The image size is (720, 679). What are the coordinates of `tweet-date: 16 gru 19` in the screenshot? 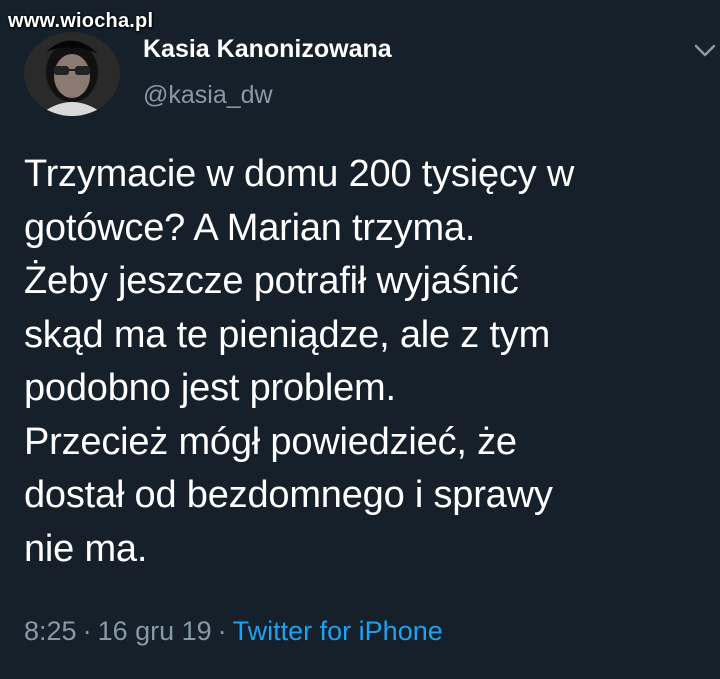 It's located at (155, 631).